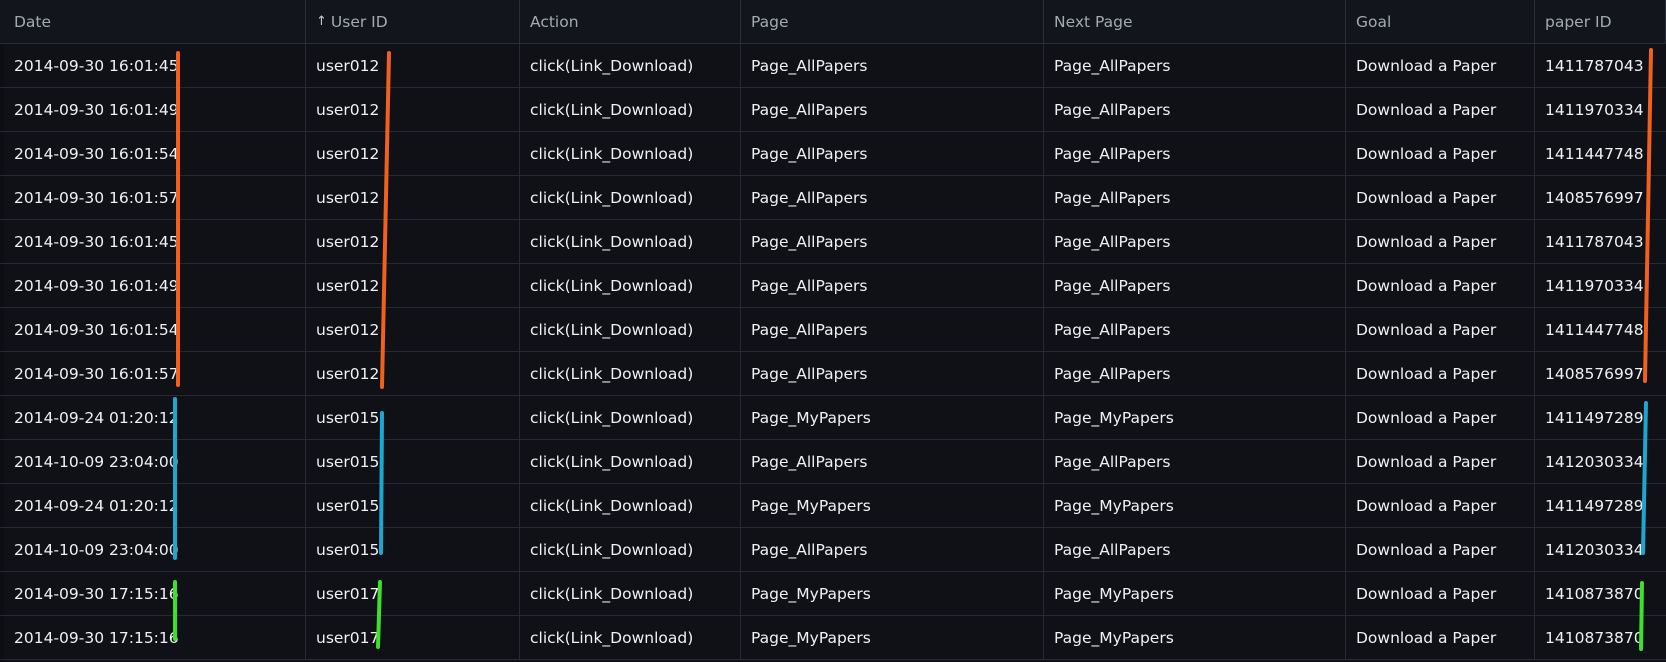 The width and height of the screenshot is (1666, 662). I want to click on column-header-page: Page, so click(892, 21).